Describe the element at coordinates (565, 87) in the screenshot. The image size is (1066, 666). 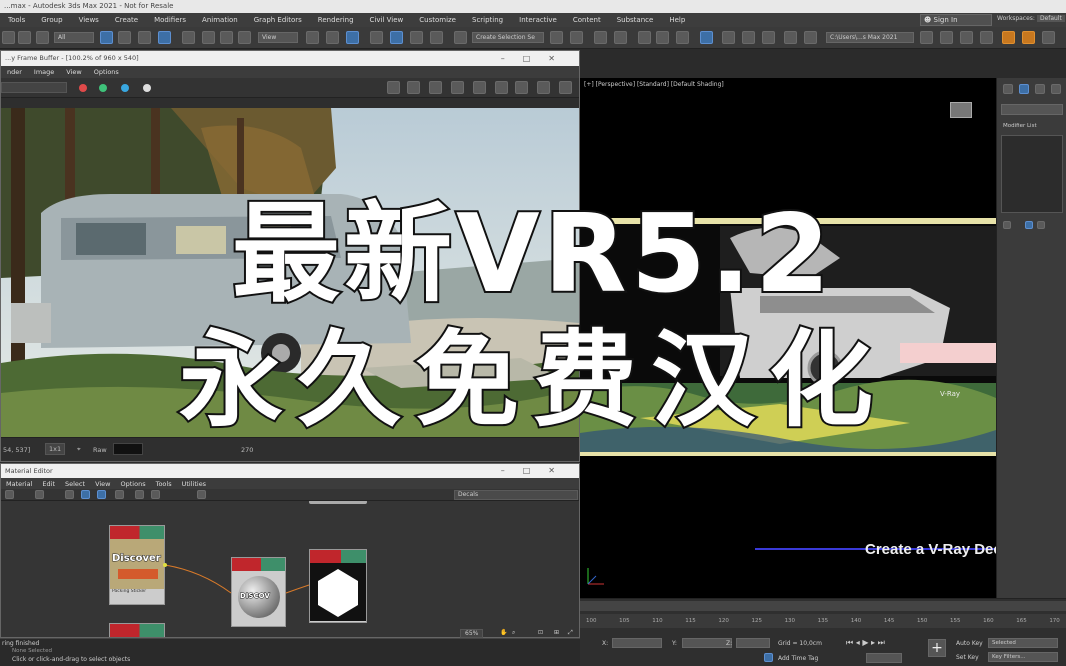
I see `stop-render-icon` at that location.